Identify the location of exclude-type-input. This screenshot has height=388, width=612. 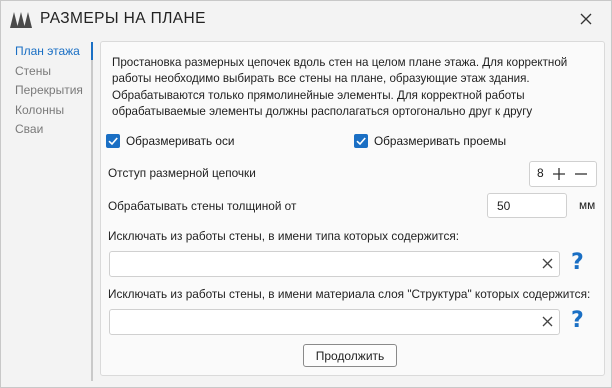
(322, 263).